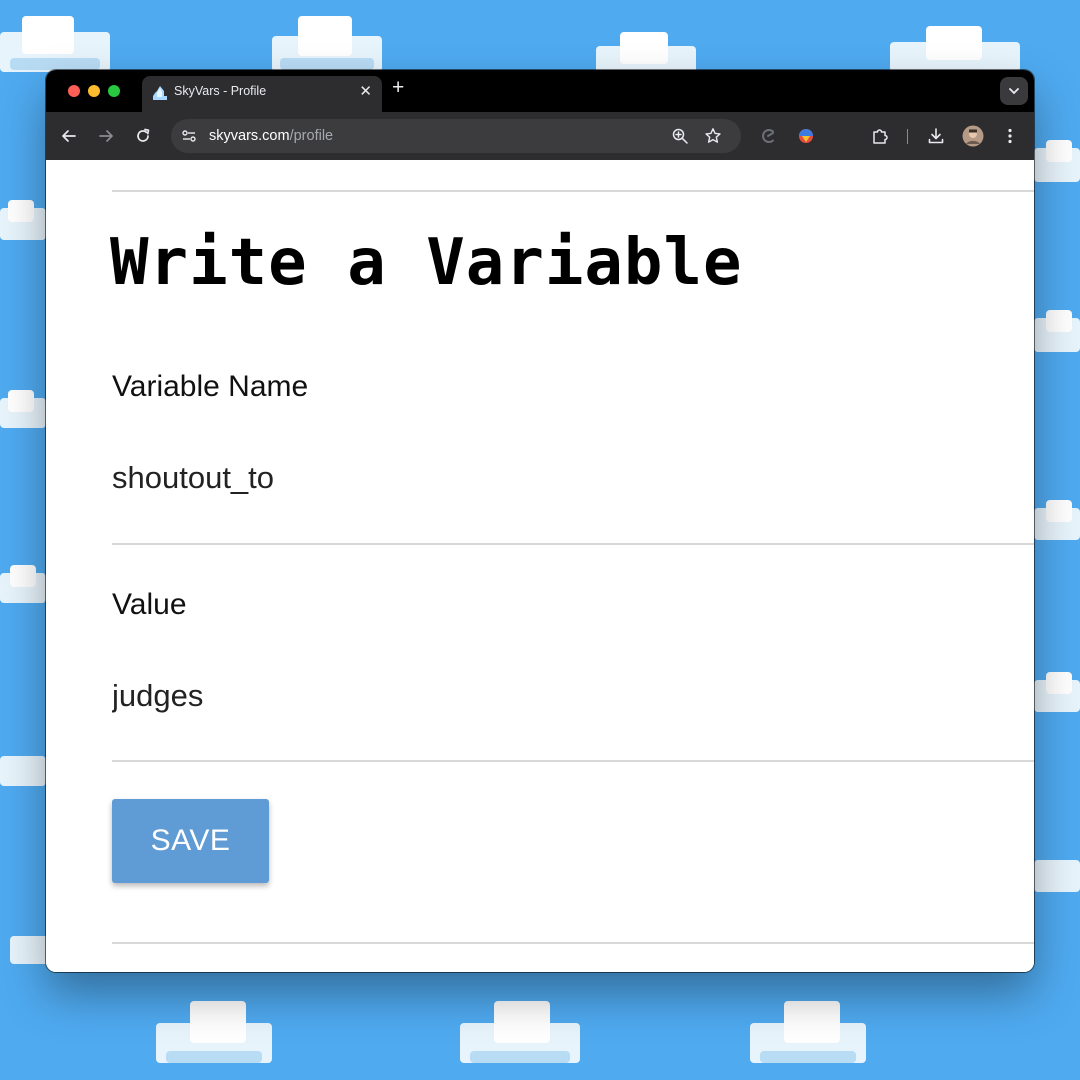 Image resolution: width=1080 pixels, height=1080 pixels. What do you see at coordinates (74, 91) in the screenshot?
I see `close-window-button` at bounding box center [74, 91].